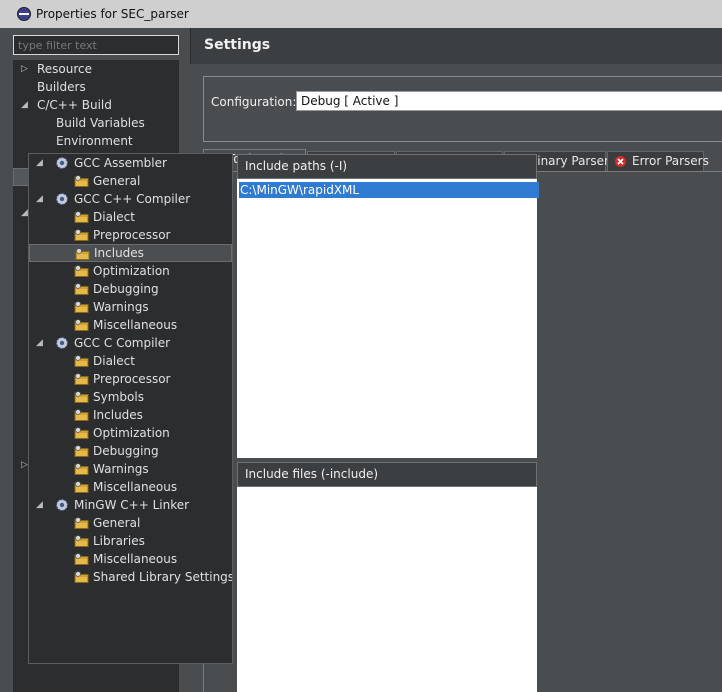 The height and width of the screenshot is (692, 722). What do you see at coordinates (254, 102) in the screenshot?
I see `configuration-label: Configuration:` at bounding box center [254, 102].